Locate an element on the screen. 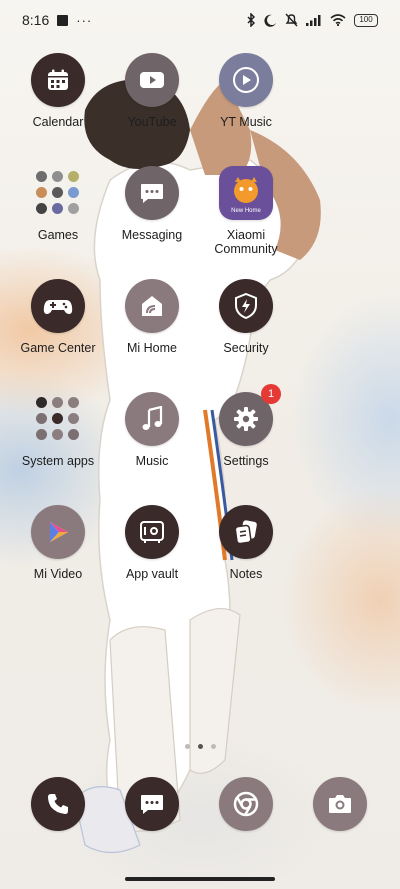 Image resolution: width=400 pixels, height=889 pixels. folder-games: Games is located at coordinates (58, 204).